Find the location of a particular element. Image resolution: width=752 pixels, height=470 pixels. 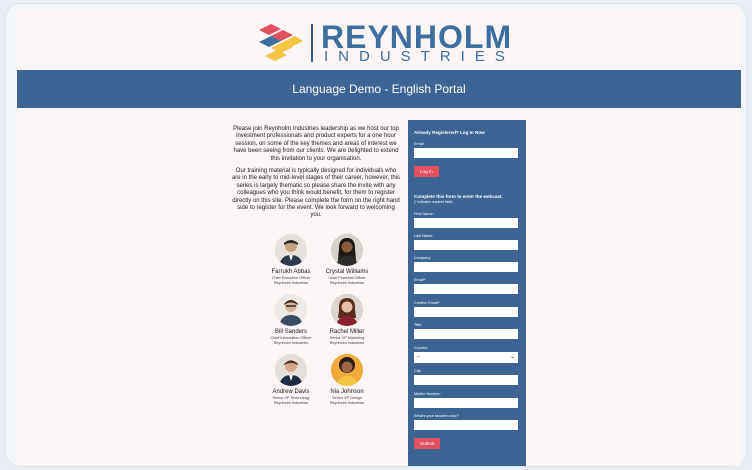

submit-button: Submit is located at coordinates (427, 443).